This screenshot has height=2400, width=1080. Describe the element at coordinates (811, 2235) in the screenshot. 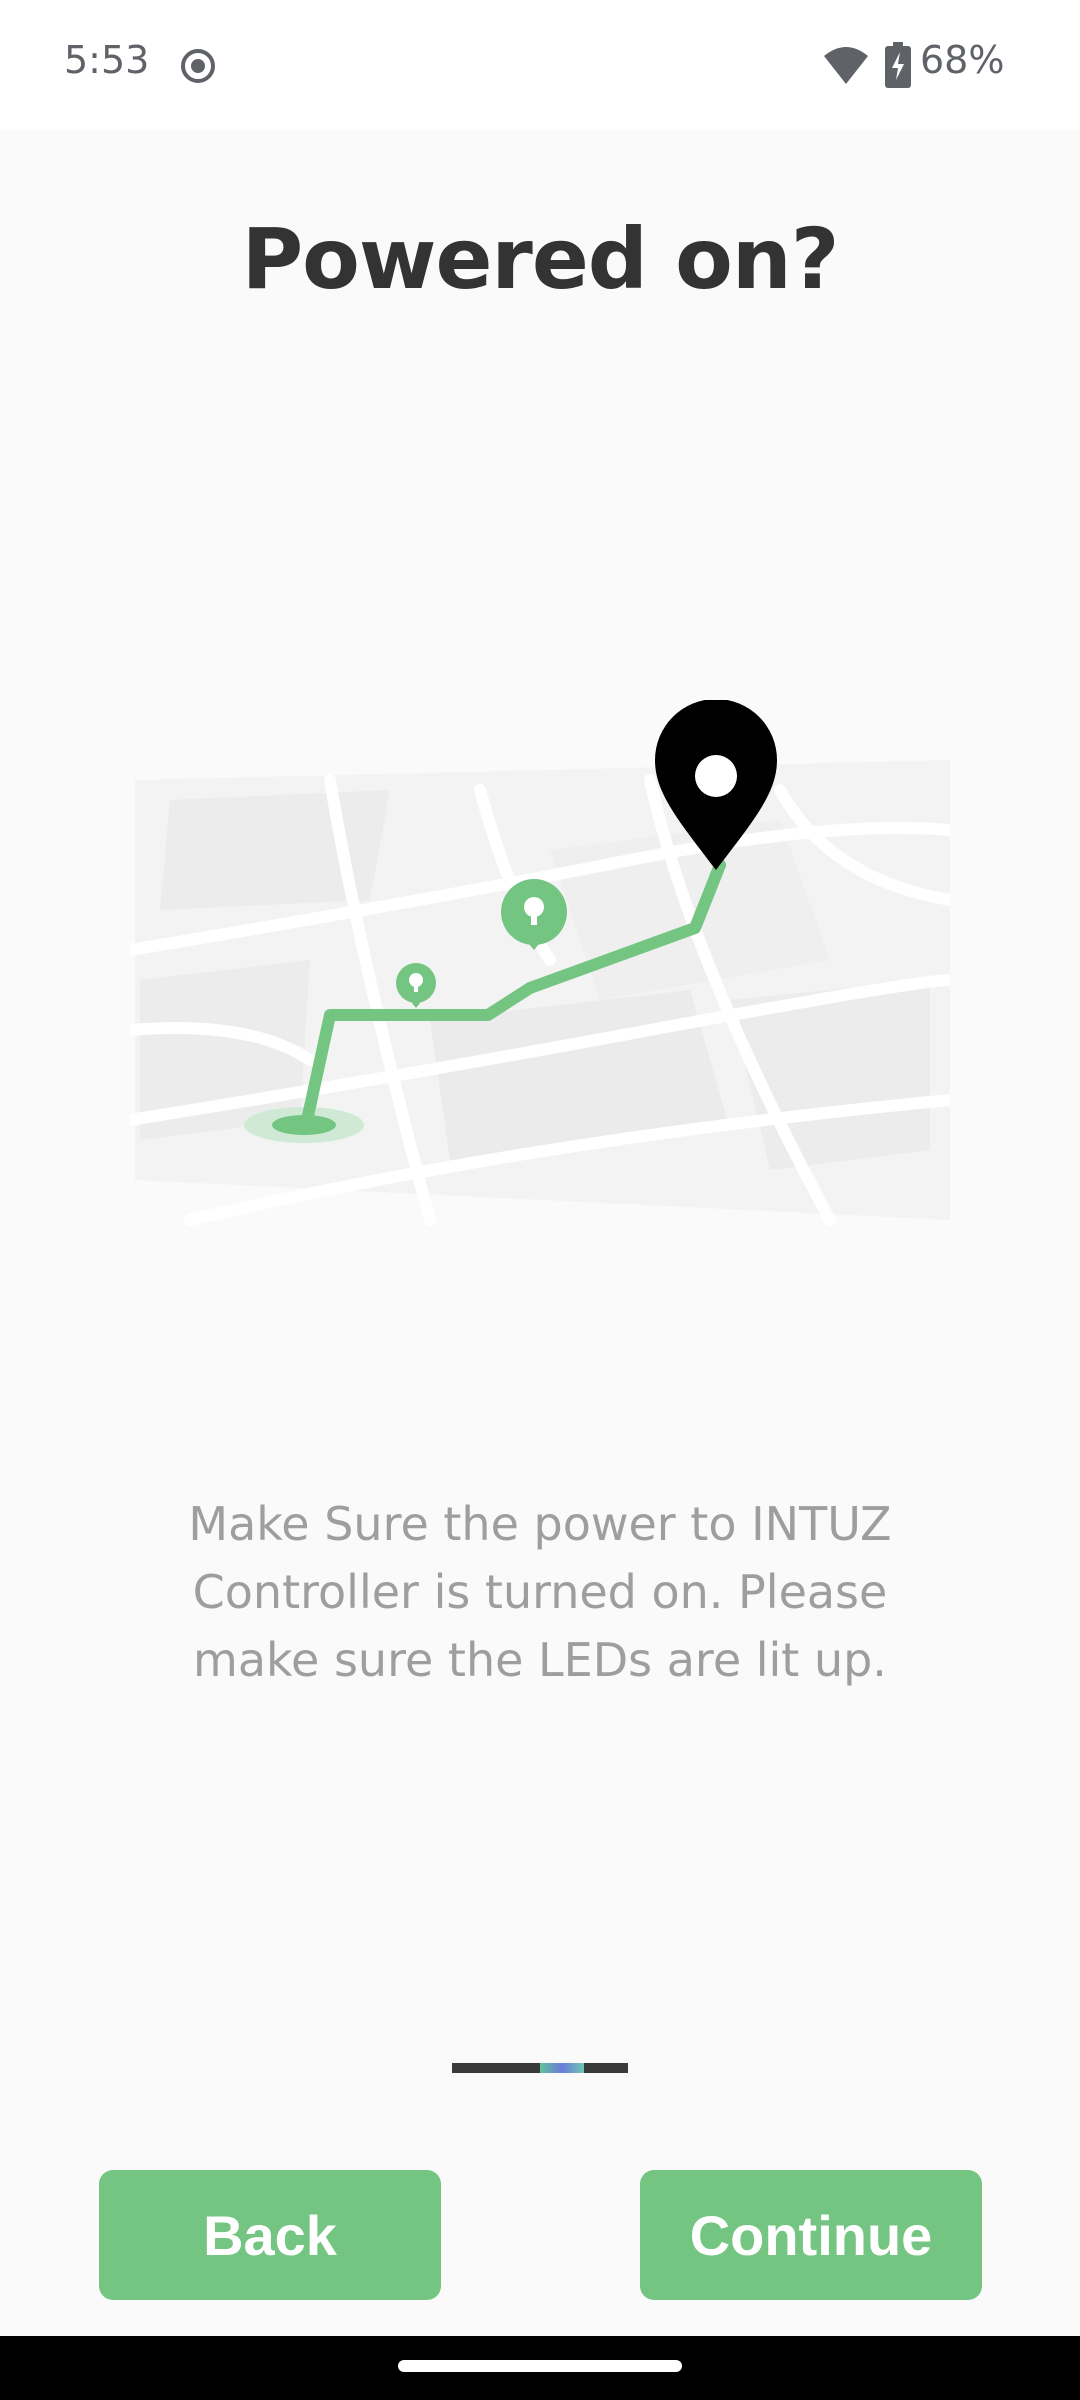

I see `continue-button: Continue` at that location.